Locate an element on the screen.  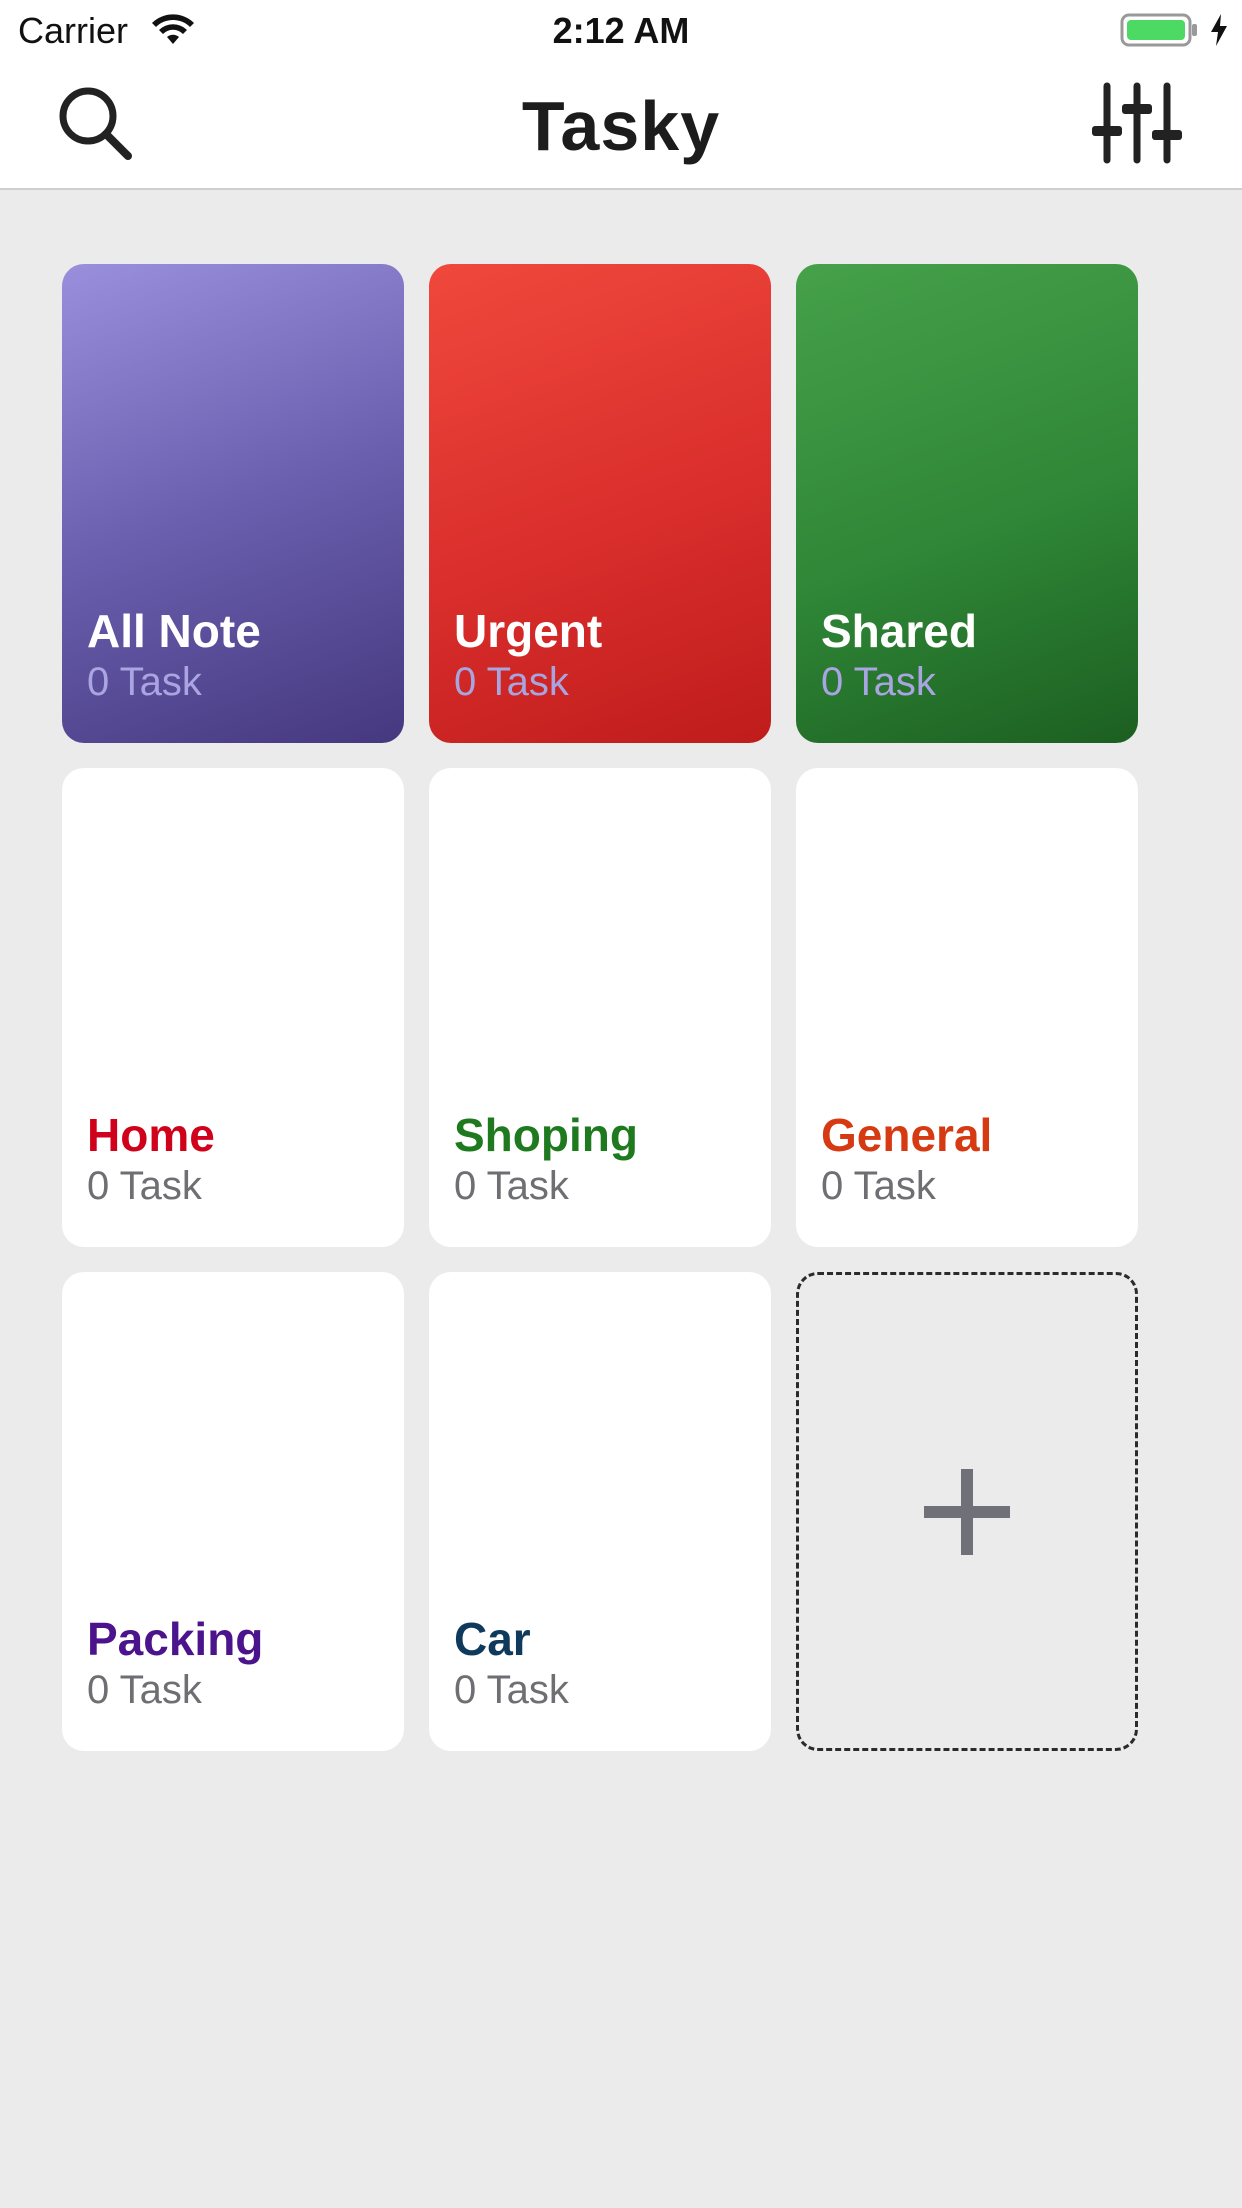
plus-icon is located at coordinates (967, 1511).